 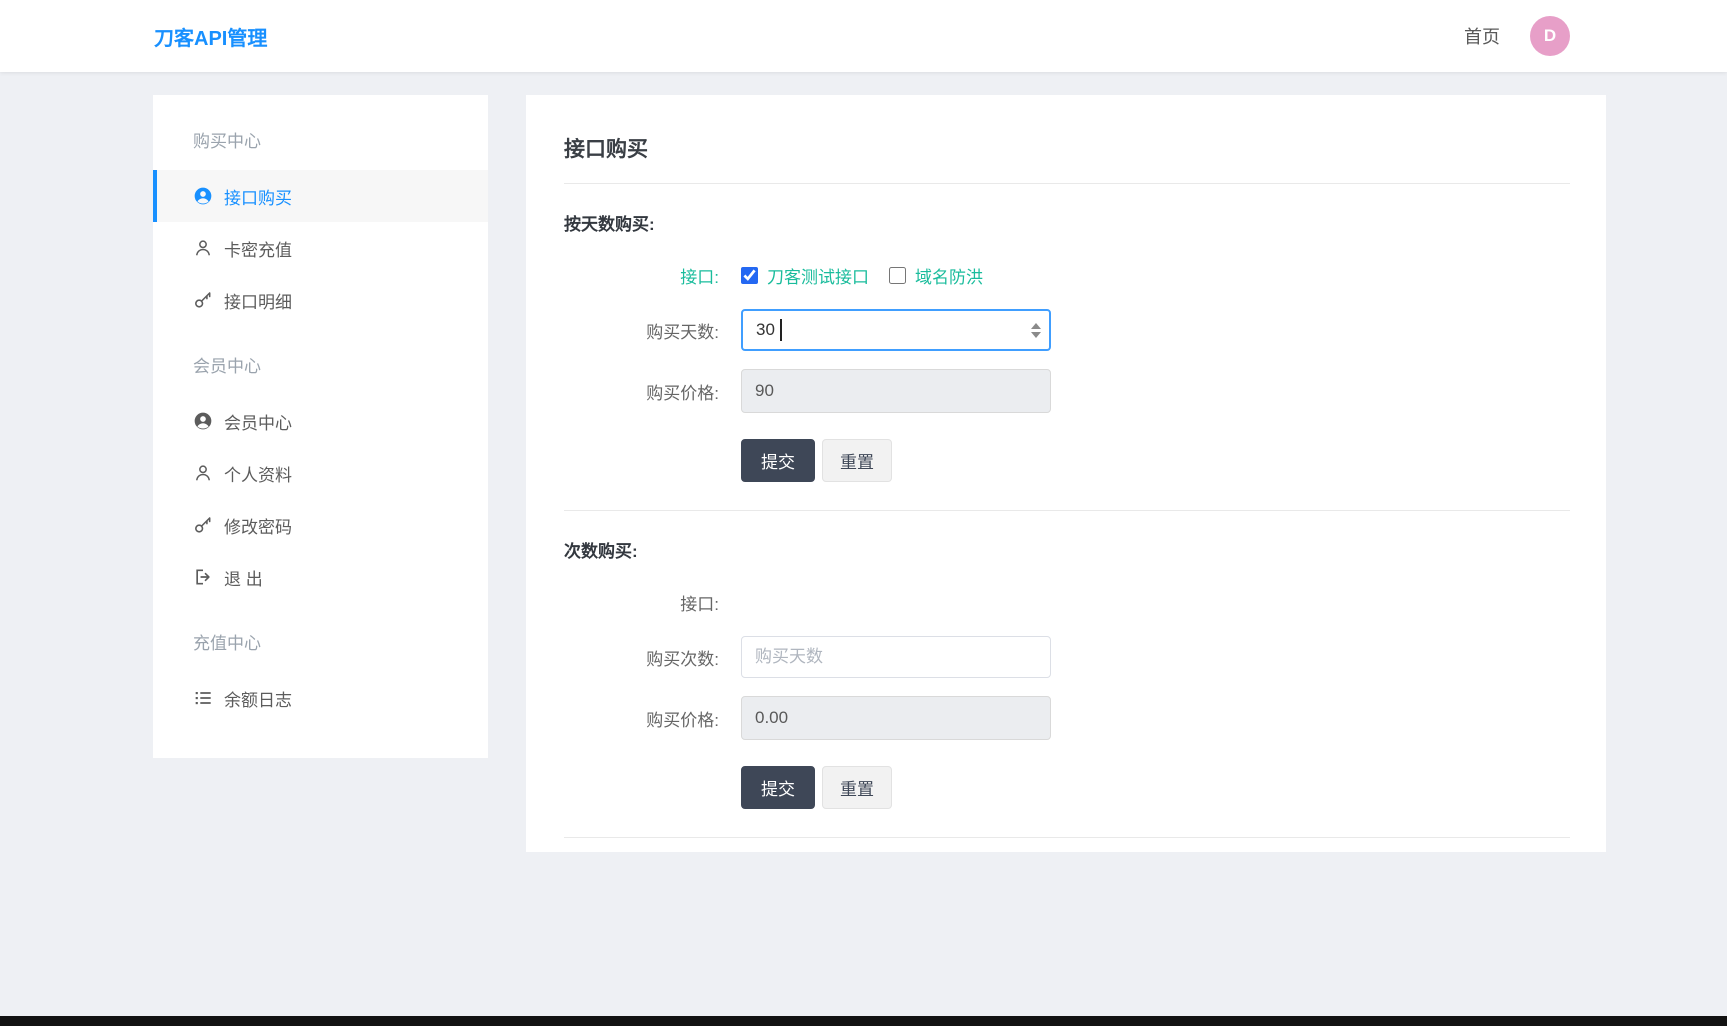 I want to click on count-reset-button: 重置, so click(x=857, y=787).